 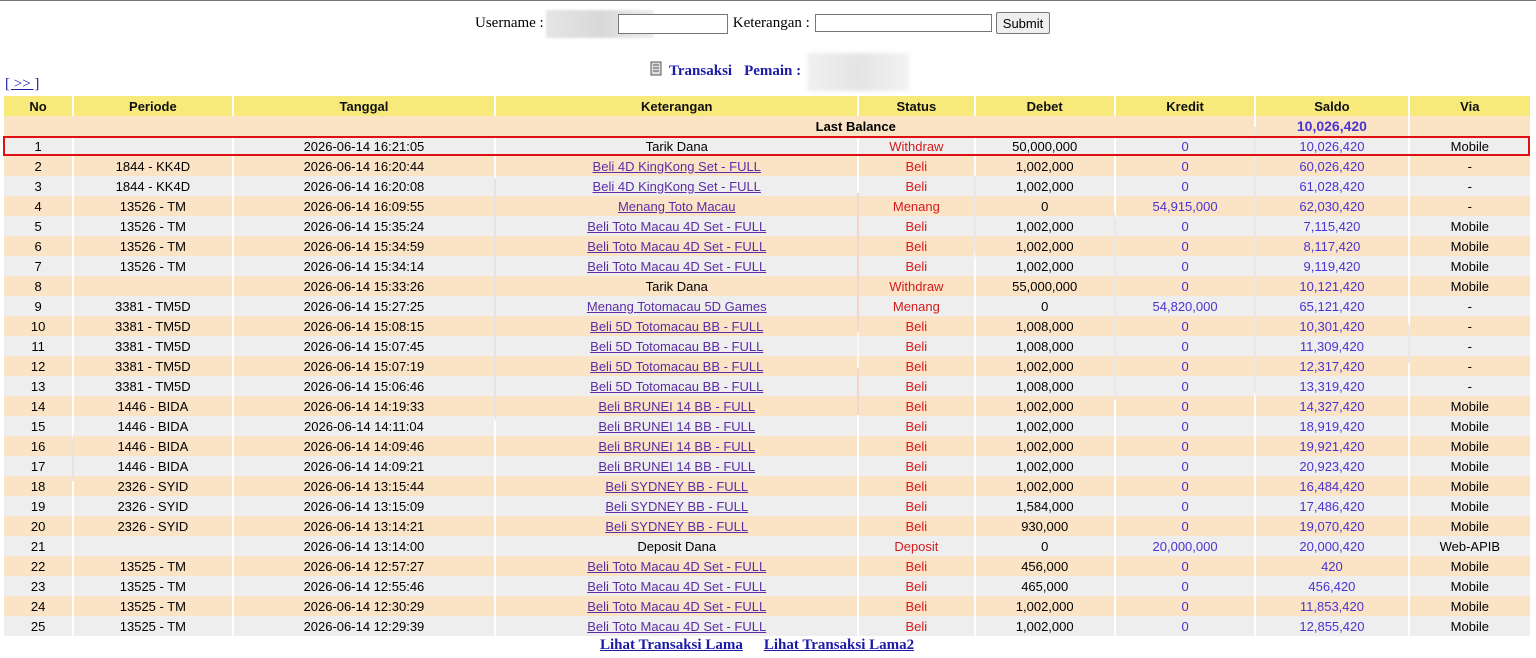 I want to click on keterangan-link: Menang Toto Macau, so click(x=677, y=206).